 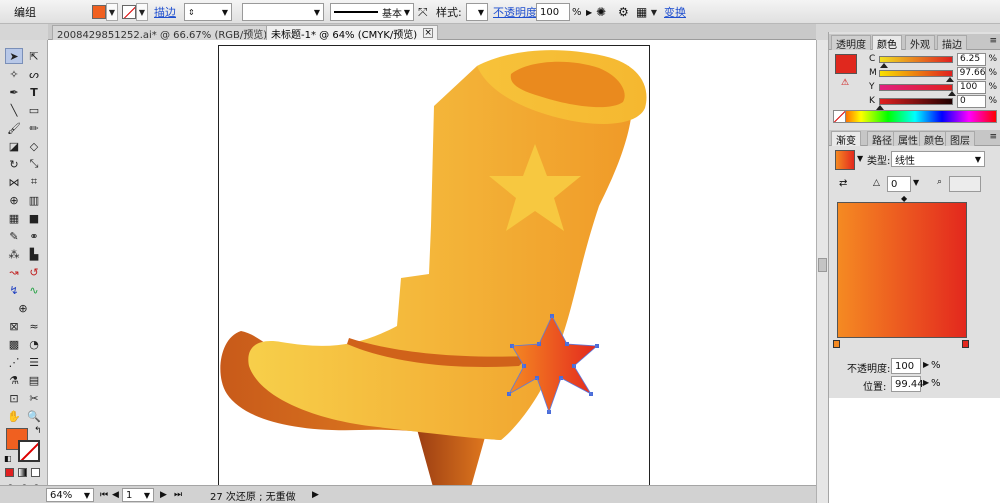 What do you see at coordinates (965, 184) in the screenshot?
I see `aspect-ratio-field` at bounding box center [965, 184].